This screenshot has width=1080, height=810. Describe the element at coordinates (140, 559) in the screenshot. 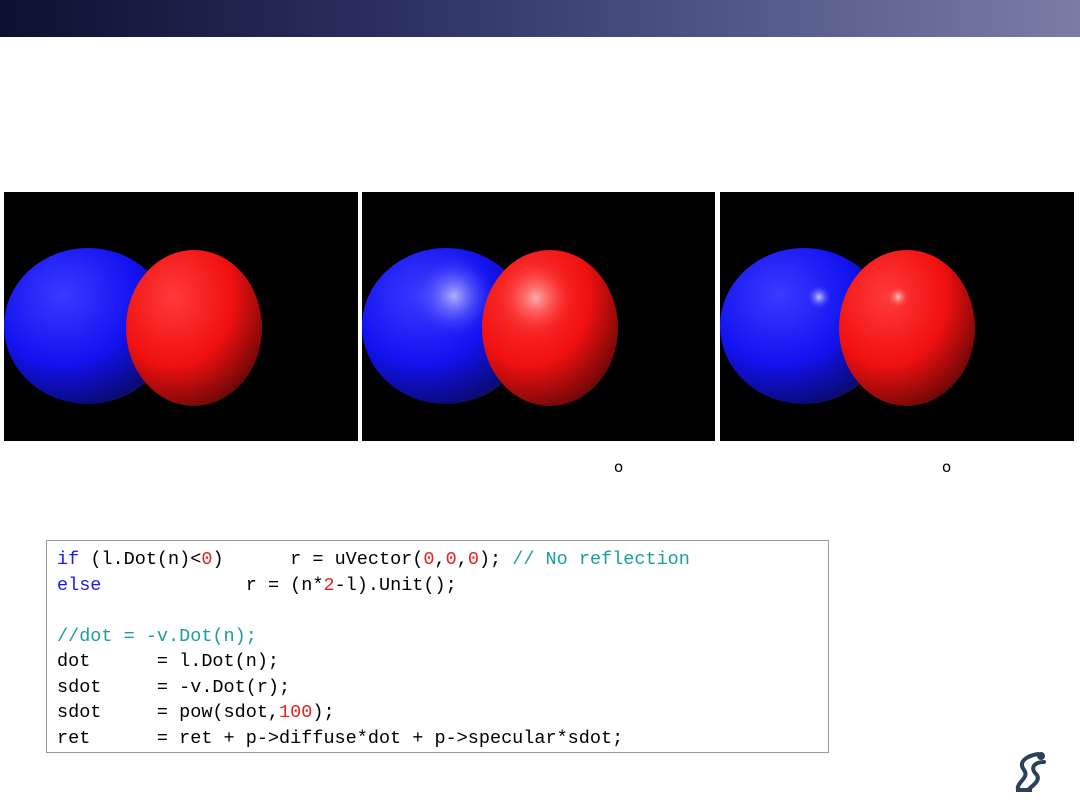

I see `code-text: (l.Dot(n)<` at that location.